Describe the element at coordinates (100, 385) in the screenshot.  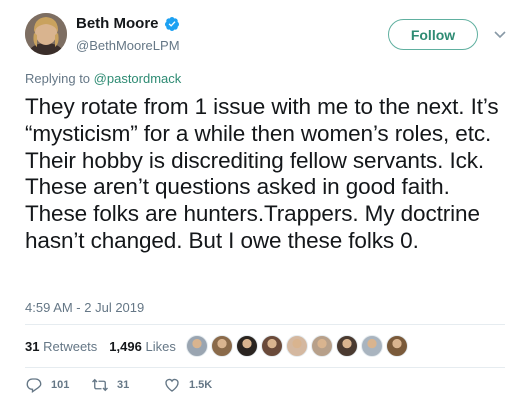
I see `retweet-icon` at that location.